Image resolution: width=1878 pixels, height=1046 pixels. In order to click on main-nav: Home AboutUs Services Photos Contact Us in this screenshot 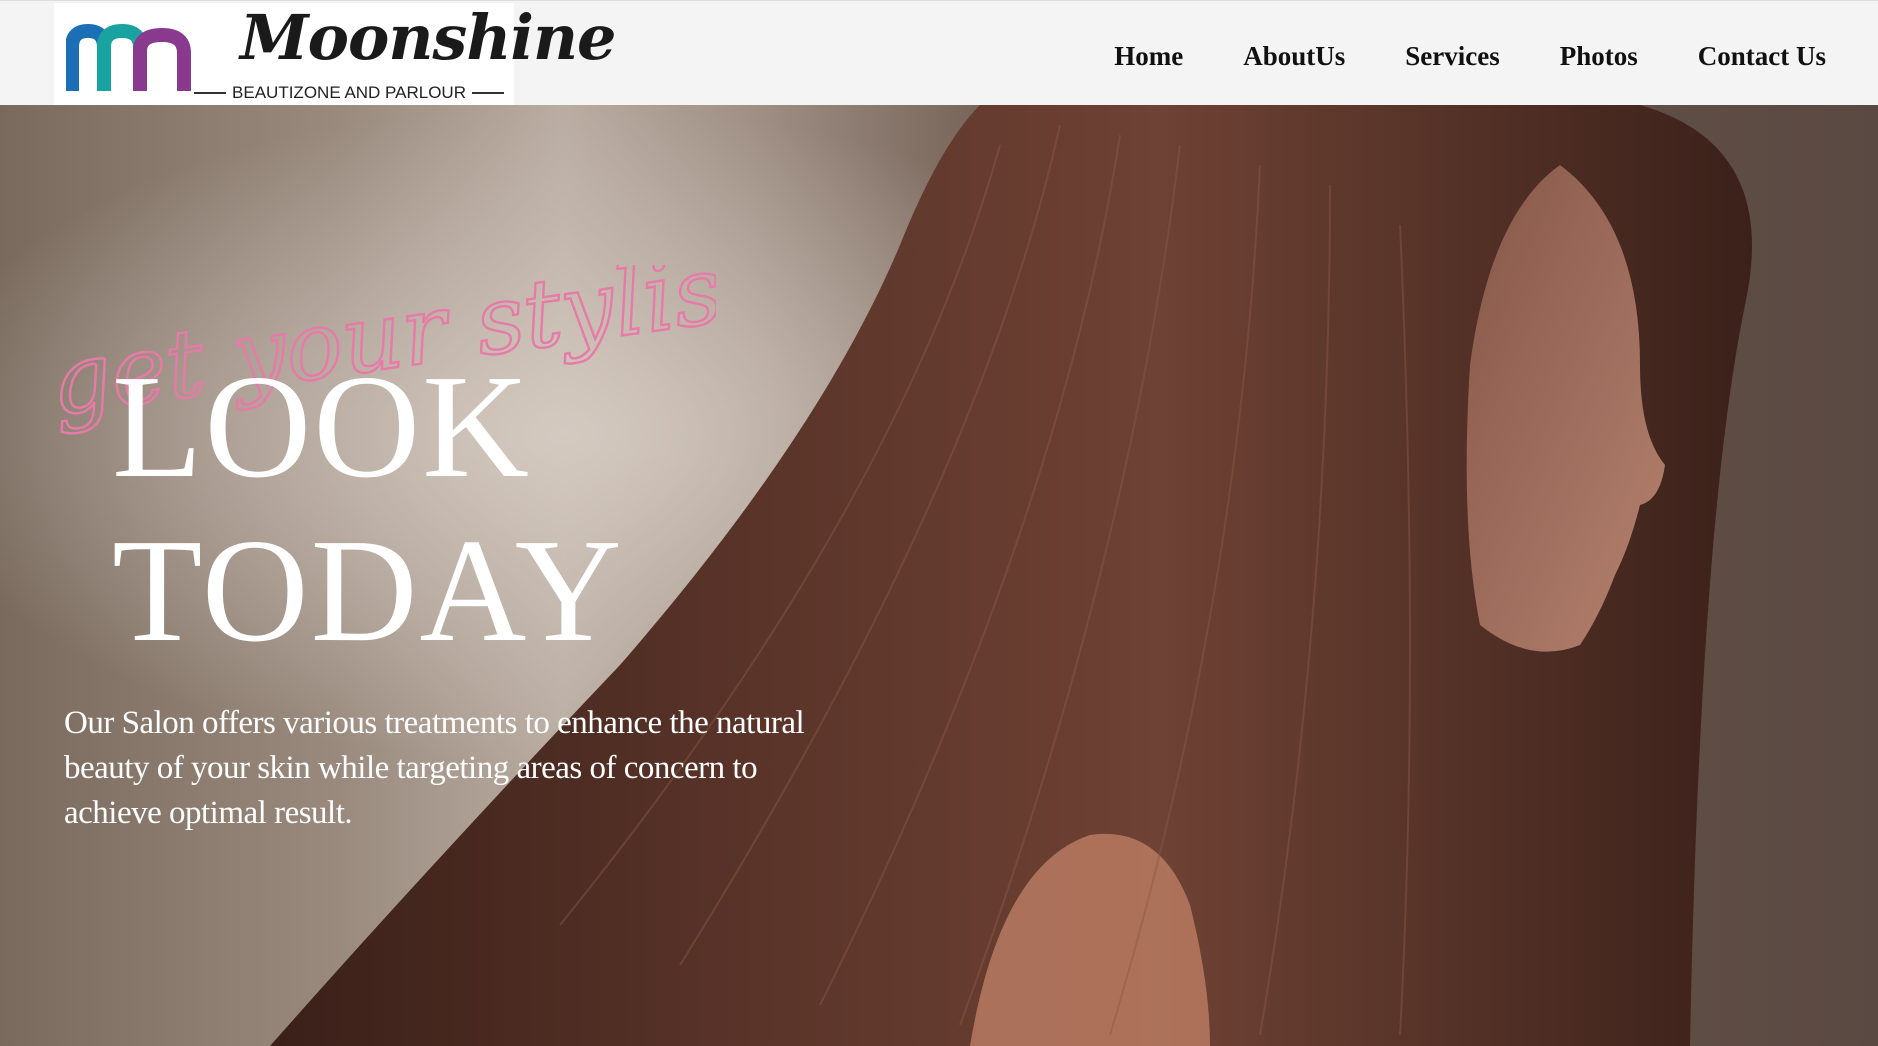, I will do `click(1470, 56)`.